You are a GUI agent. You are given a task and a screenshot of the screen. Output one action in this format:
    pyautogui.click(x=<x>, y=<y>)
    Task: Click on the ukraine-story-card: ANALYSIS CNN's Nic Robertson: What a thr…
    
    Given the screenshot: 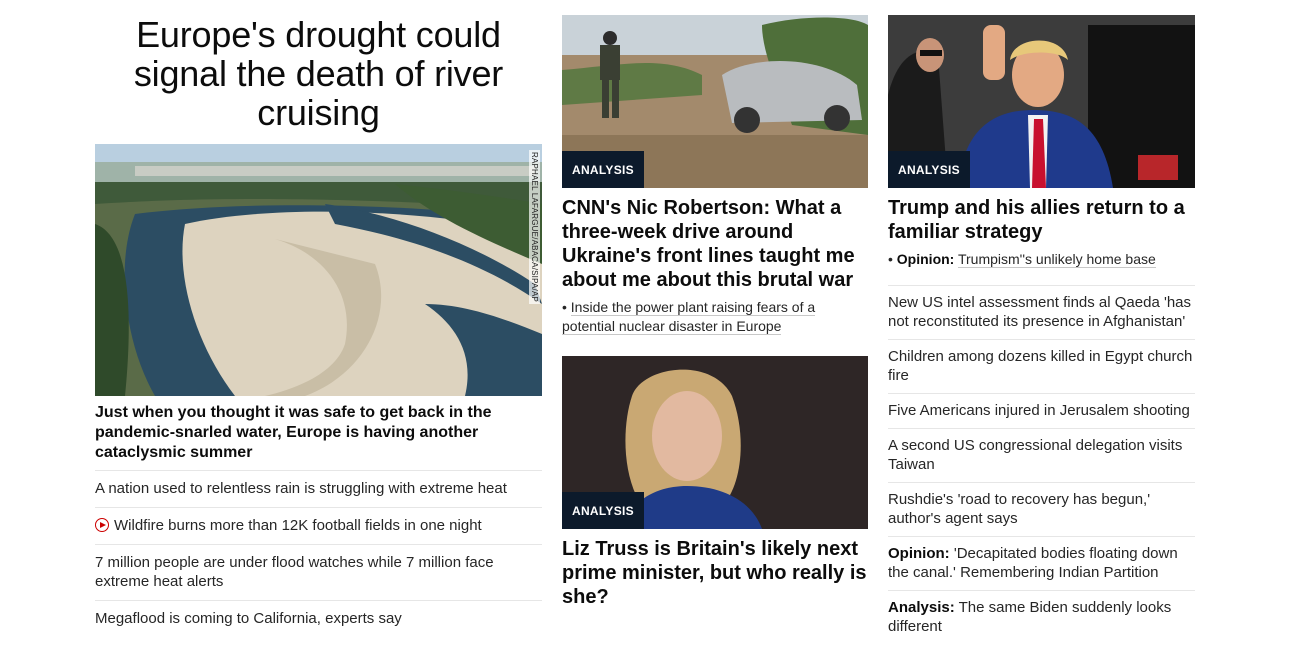 What is the action you would take?
    pyautogui.click(x=715, y=175)
    